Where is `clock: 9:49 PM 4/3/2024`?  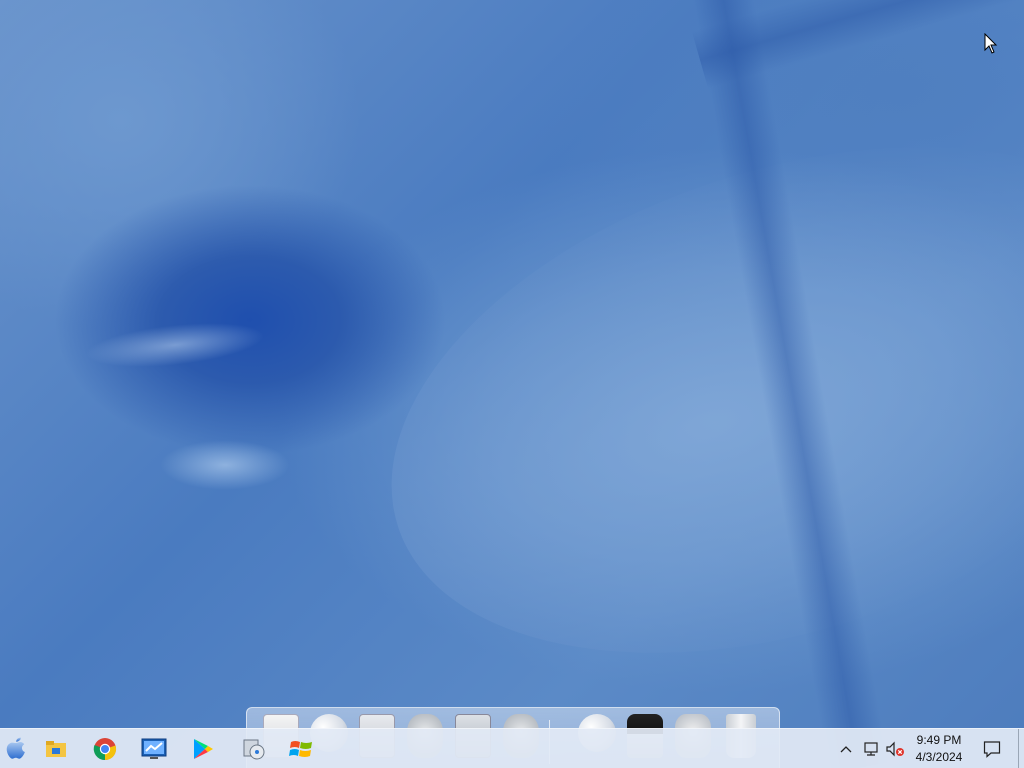 clock: 9:49 PM 4/3/2024 is located at coordinates (939, 748).